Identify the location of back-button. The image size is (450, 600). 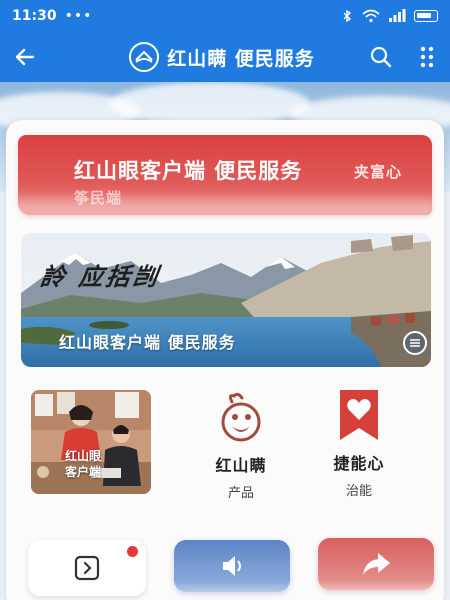
(25, 57).